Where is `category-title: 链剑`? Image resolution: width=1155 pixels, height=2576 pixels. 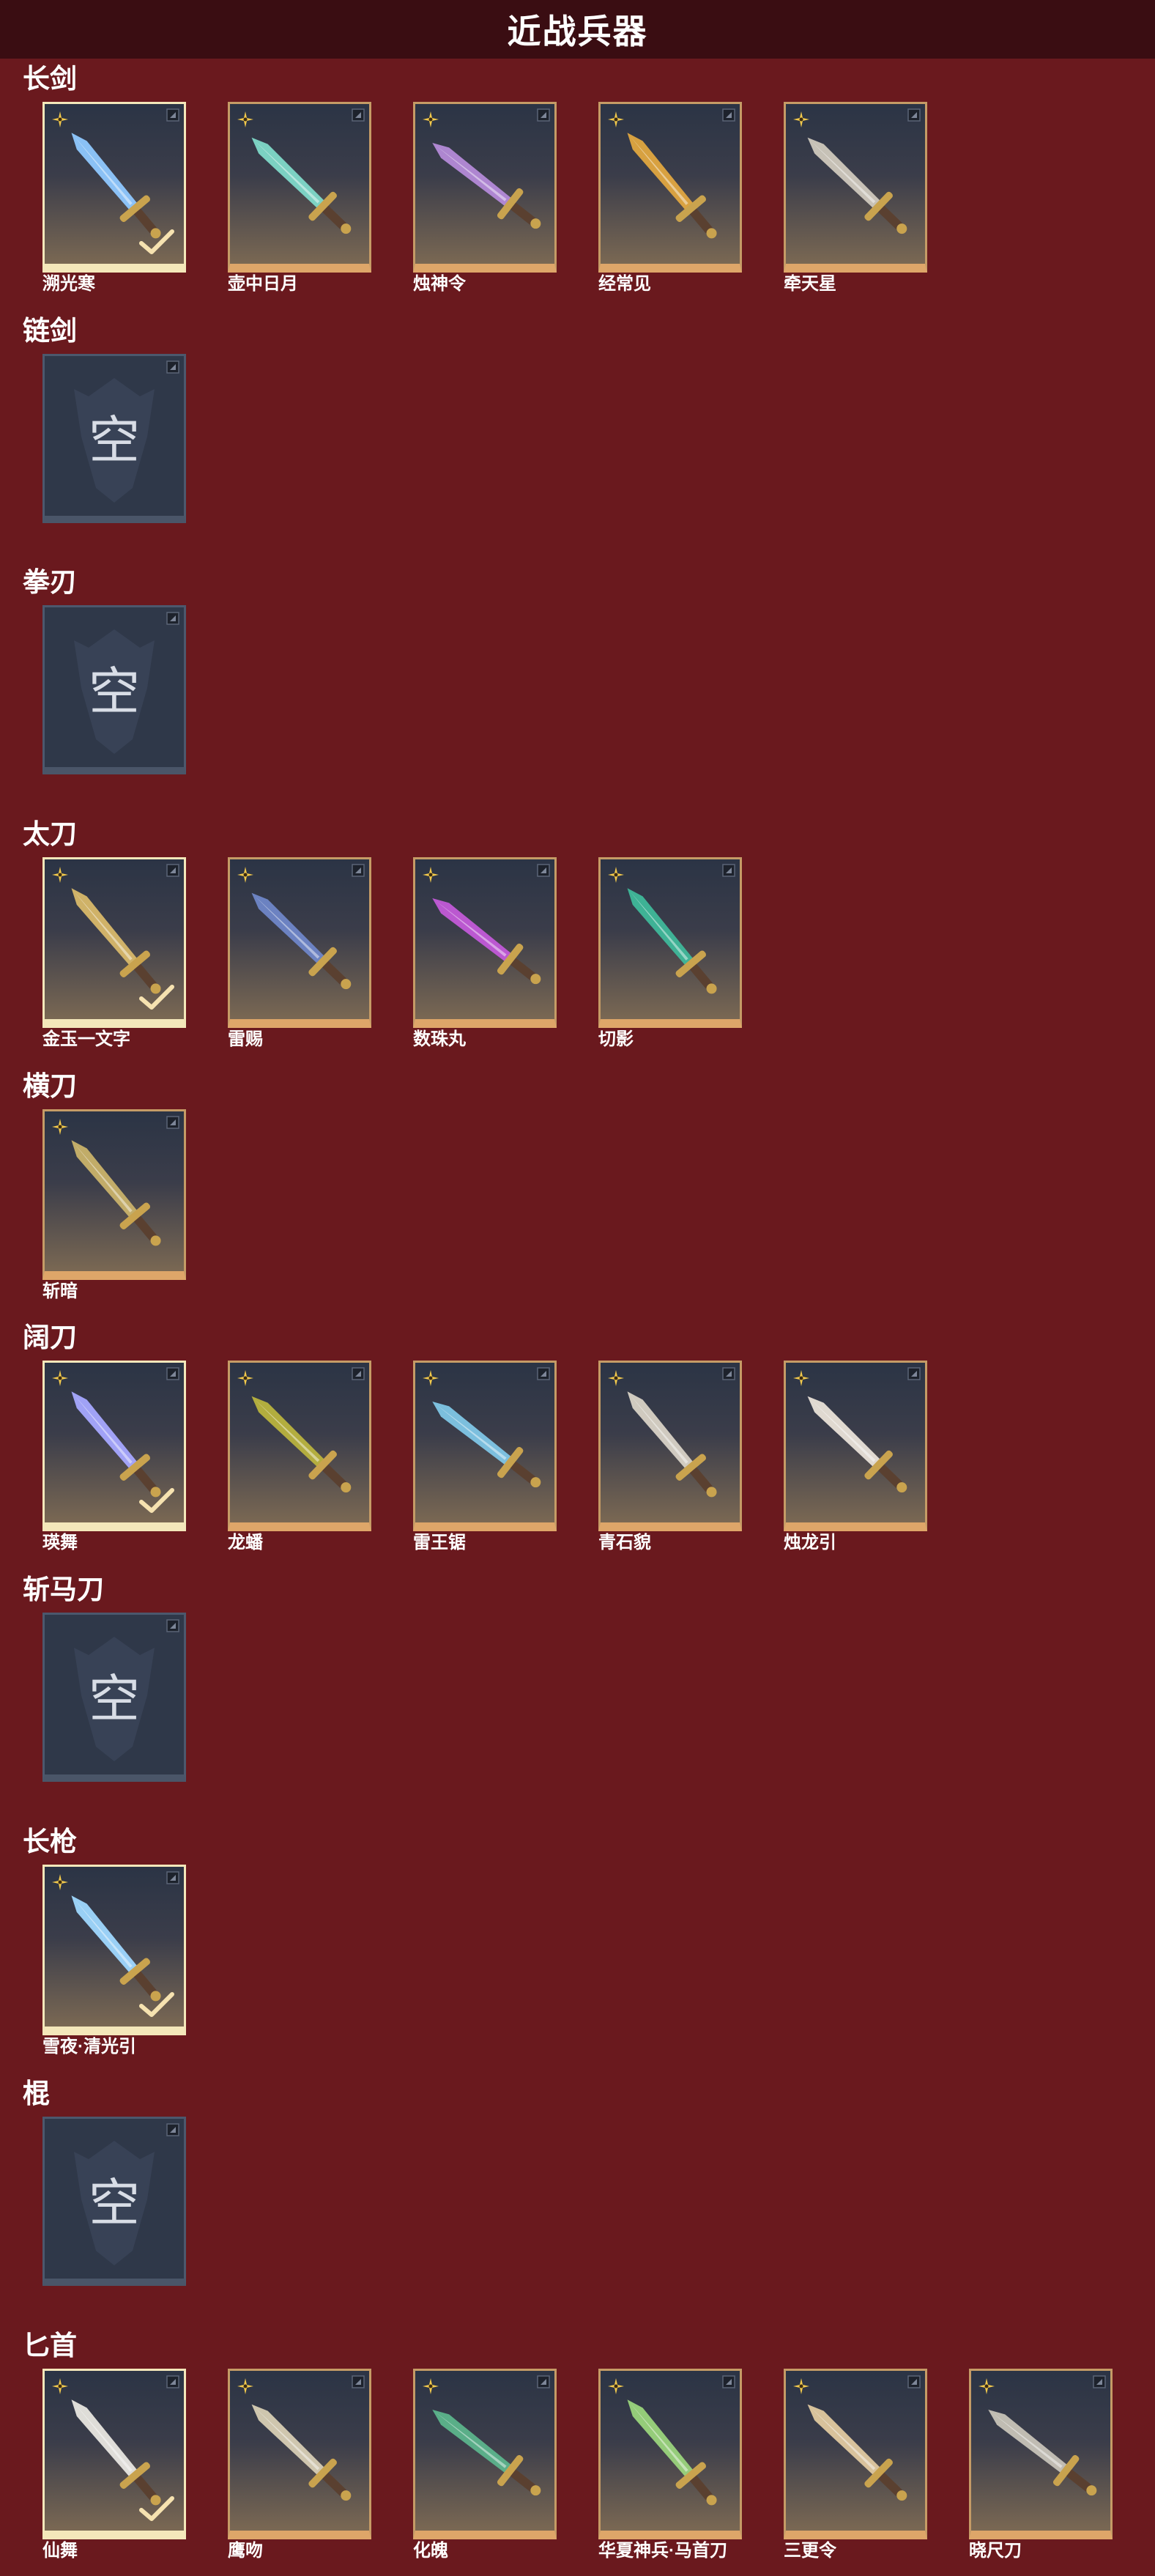 category-title: 链剑 is located at coordinates (50, 331).